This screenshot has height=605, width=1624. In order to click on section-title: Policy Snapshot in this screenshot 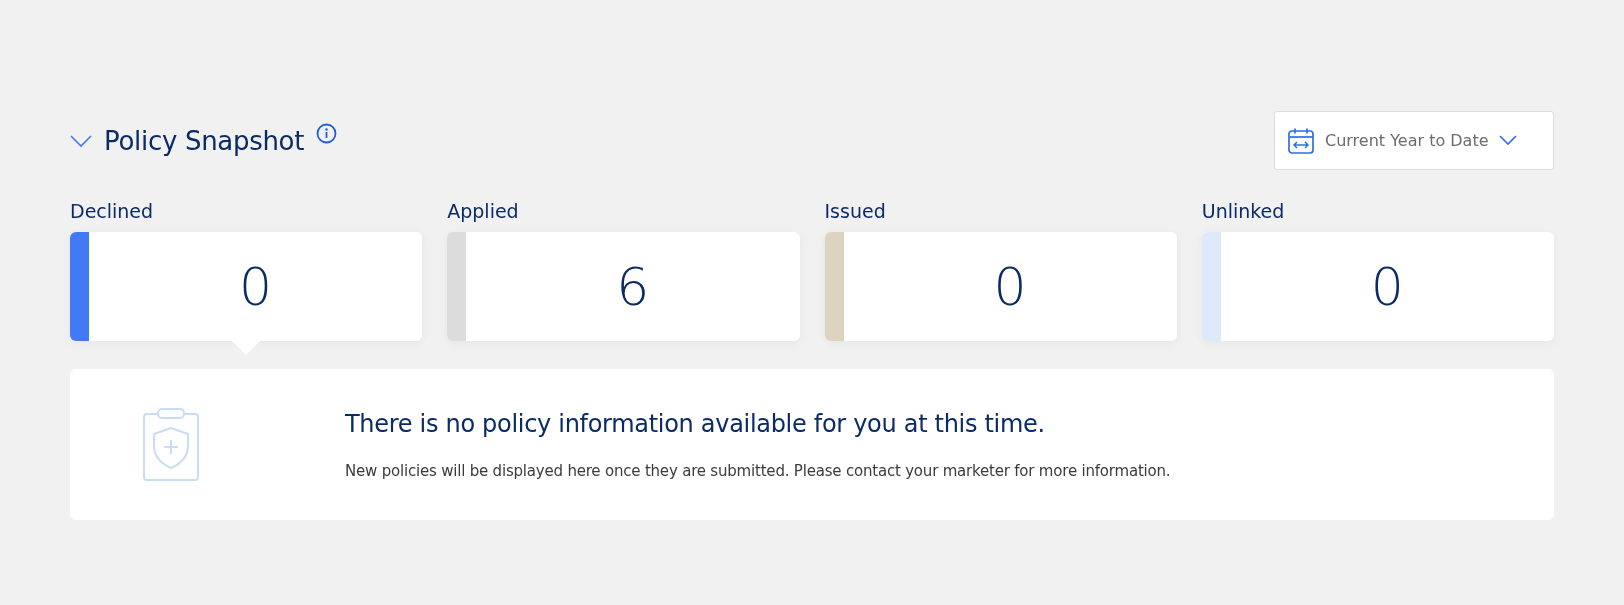, I will do `click(204, 140)`.